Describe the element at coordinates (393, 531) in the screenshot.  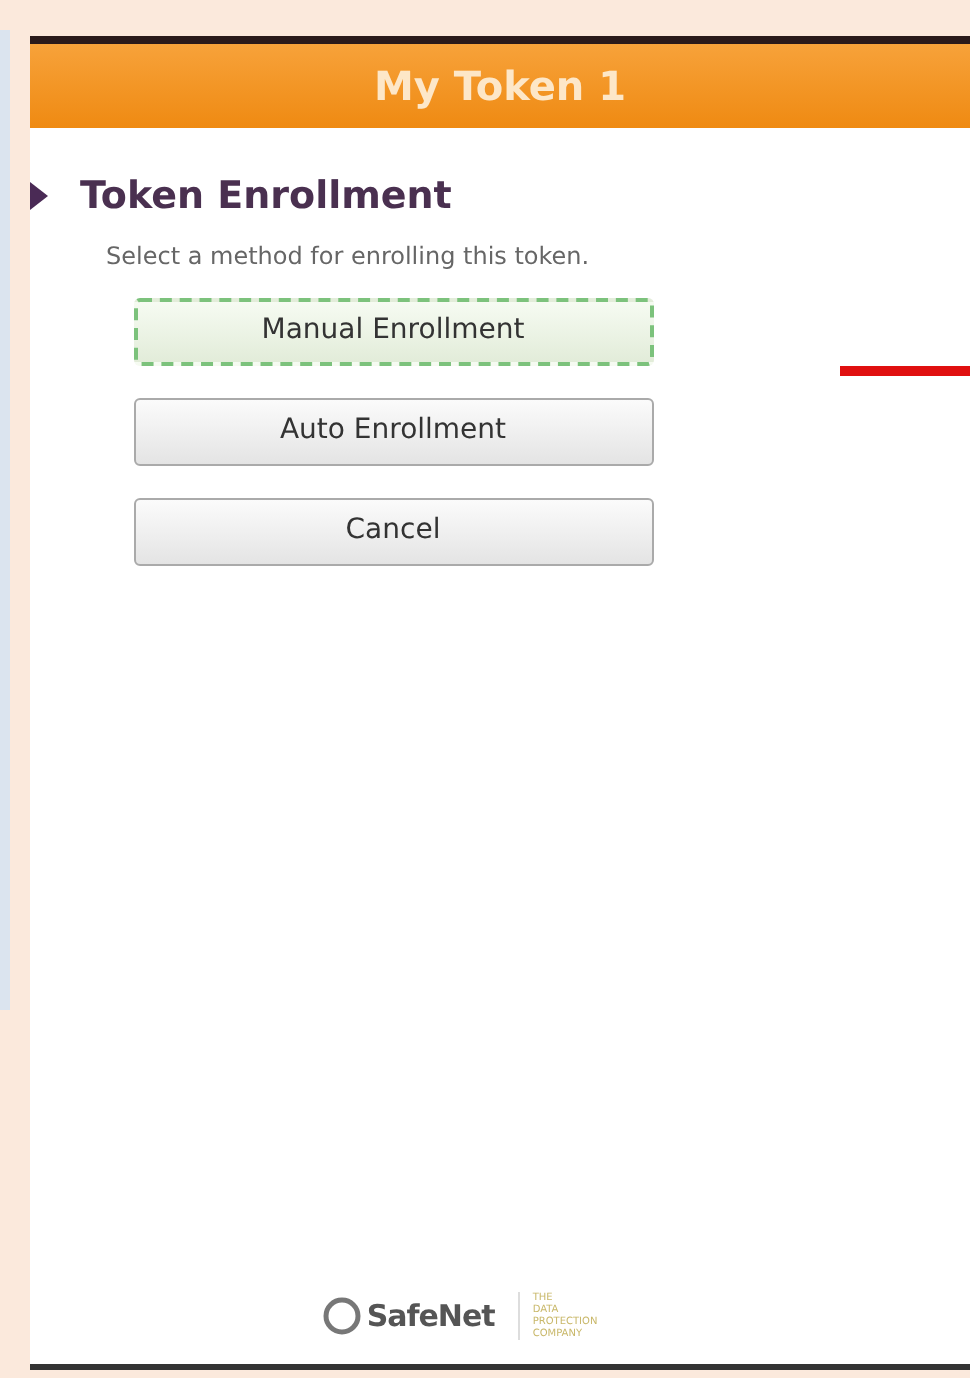
I see `enrollment-button: Cancel` at that location.